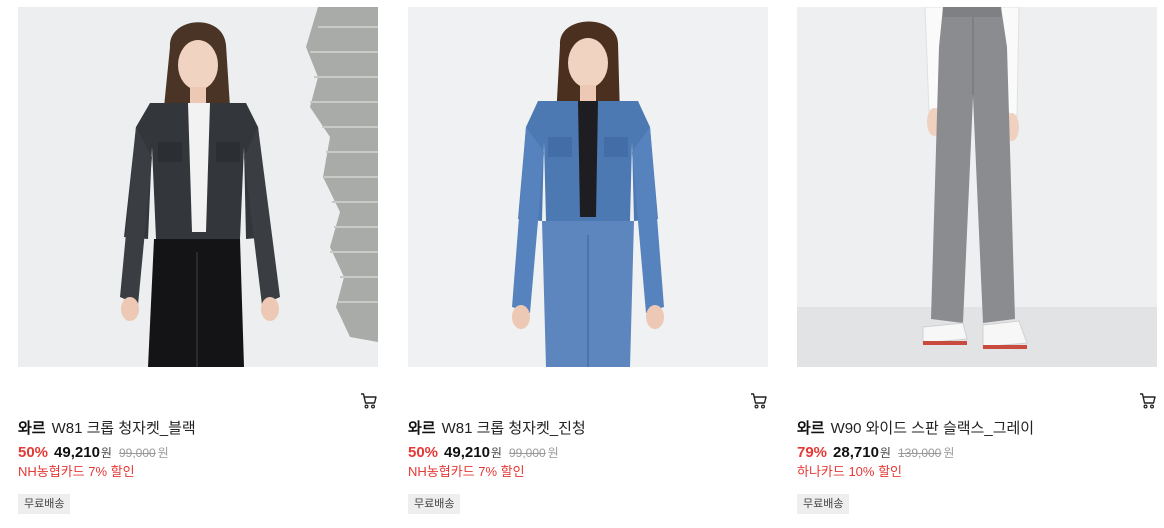 The height and width of the screenshot is (528, 1164). Describe the element at coordinates (812, 452) in the screenshot. I see `discount-rate: 79%` at that location.